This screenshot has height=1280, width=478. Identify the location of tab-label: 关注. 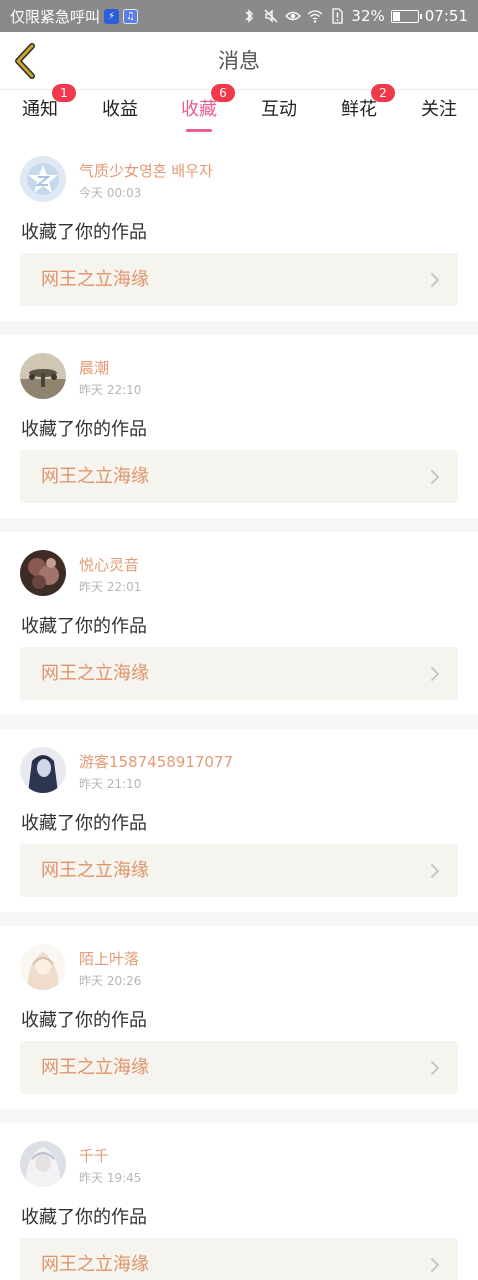
(439, 109).